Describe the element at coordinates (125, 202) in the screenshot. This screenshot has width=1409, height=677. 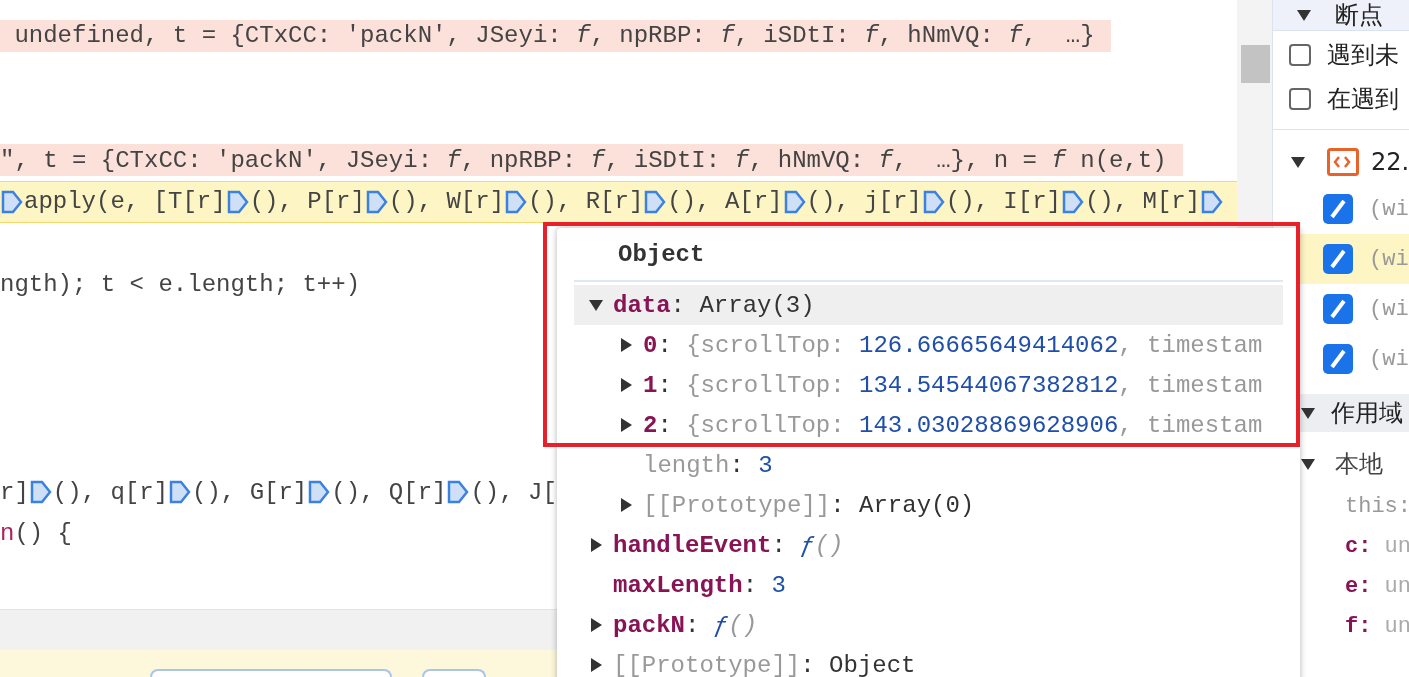
I see `code-text: apply(e, [T[r]` at that location.